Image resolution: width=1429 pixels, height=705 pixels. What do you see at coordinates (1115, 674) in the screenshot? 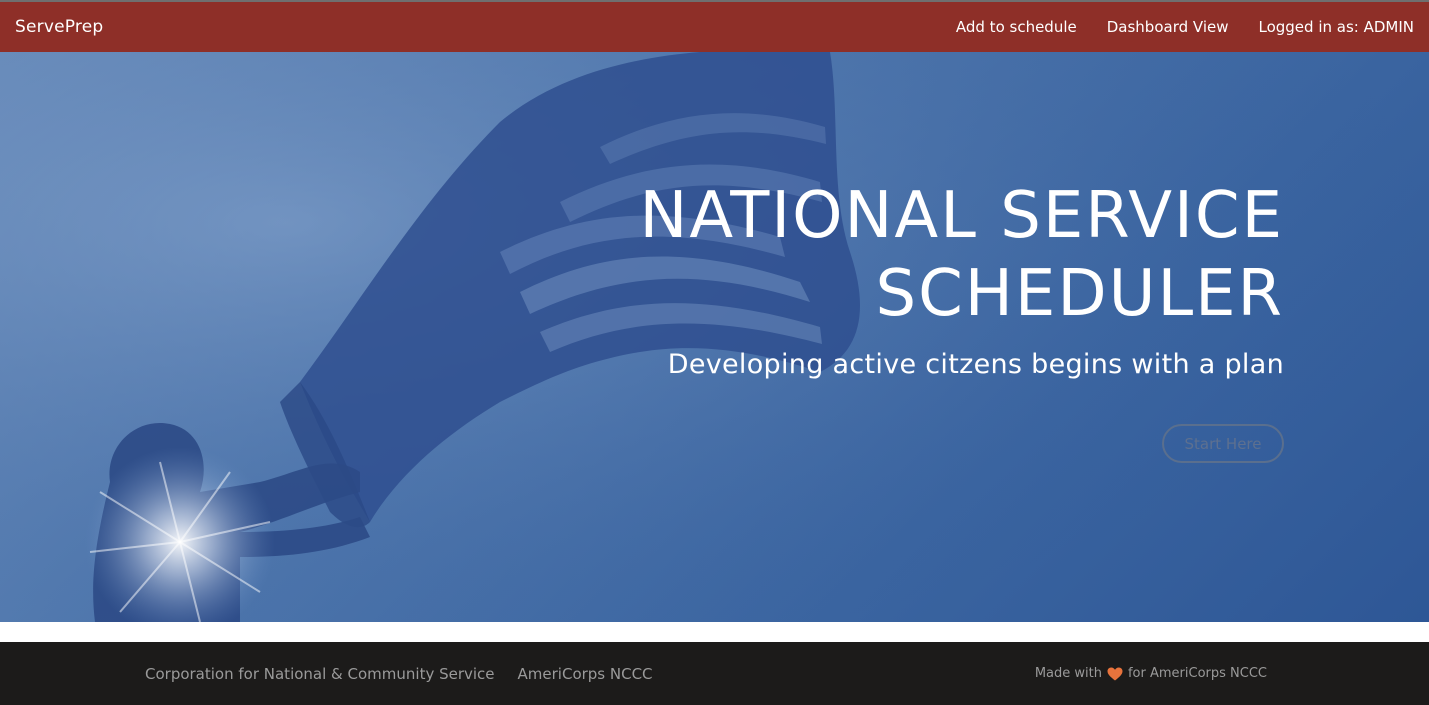
I see `heart-icon` at bounding box center [1115, 674].